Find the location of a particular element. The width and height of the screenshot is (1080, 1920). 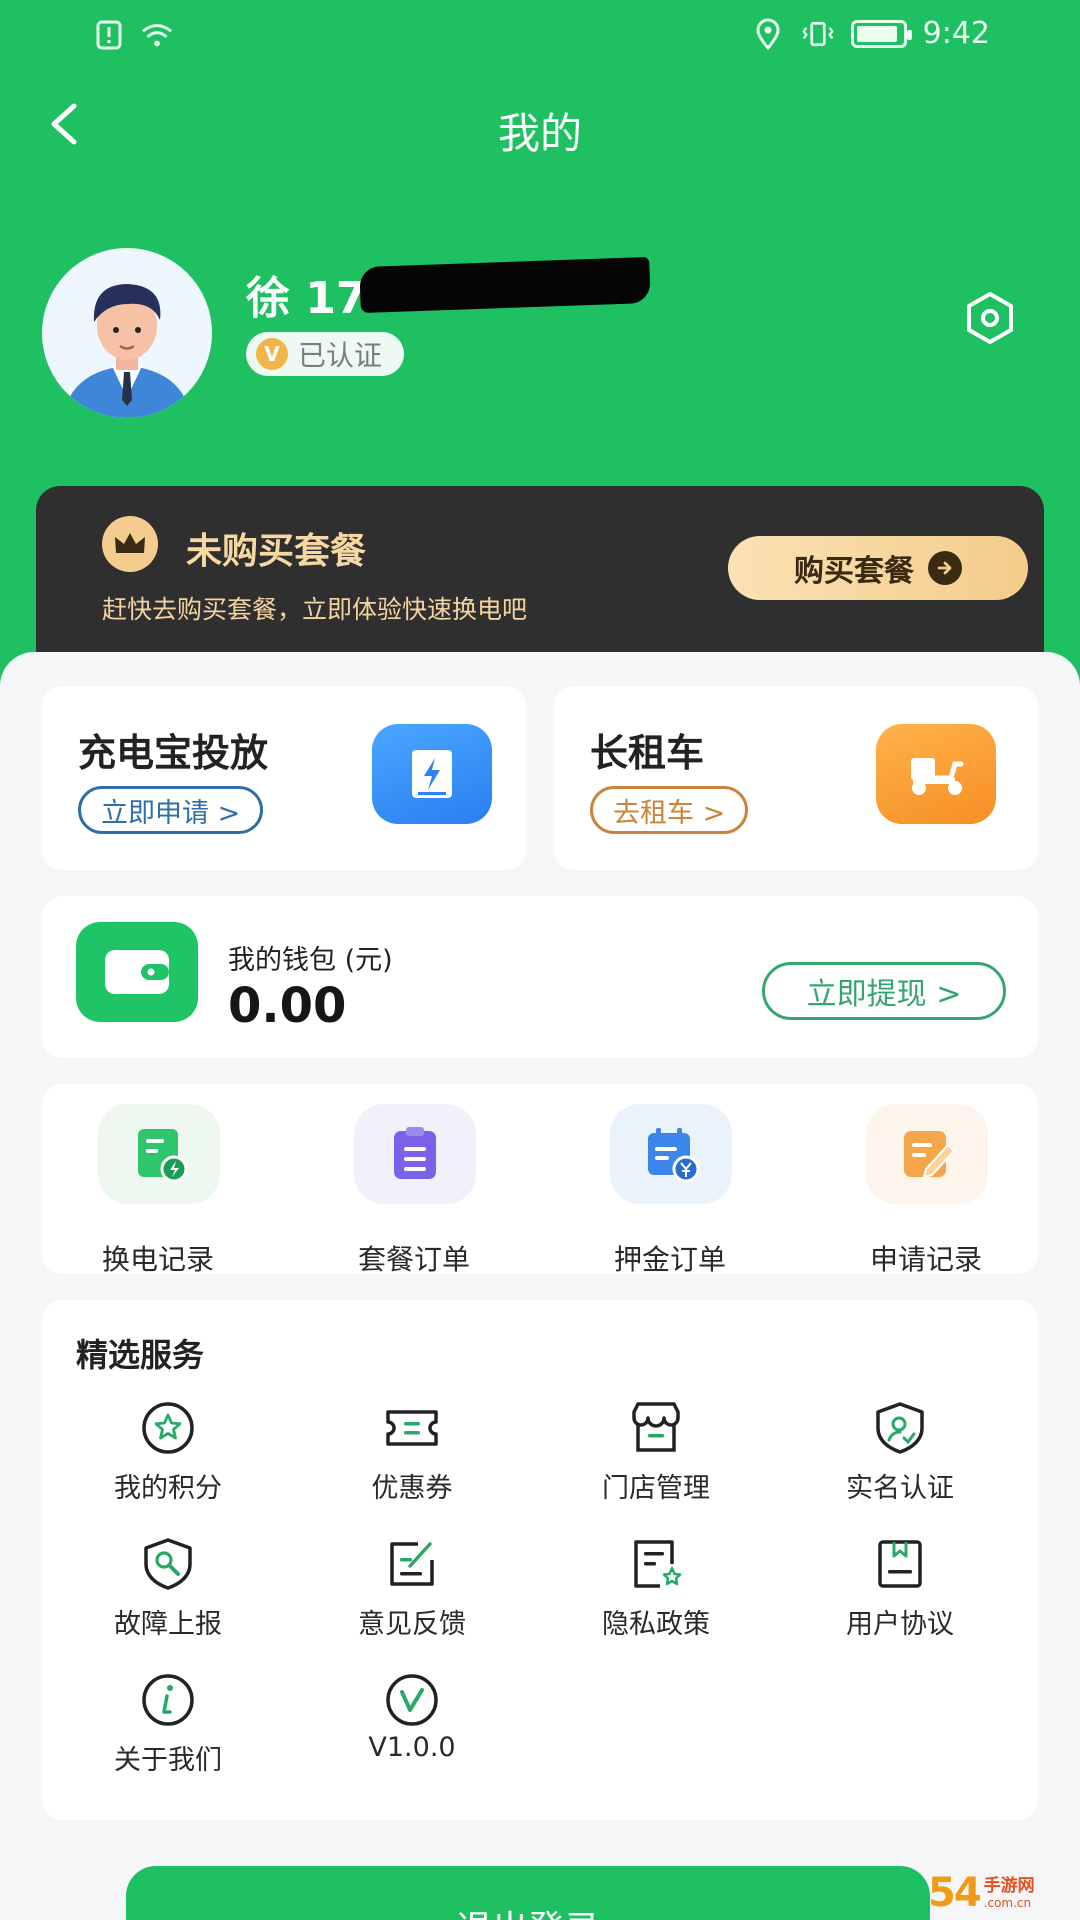

banner-subtitle: 赶快去购买套餐，立即体验快速换电吧 is located at coordinates (315, 609).